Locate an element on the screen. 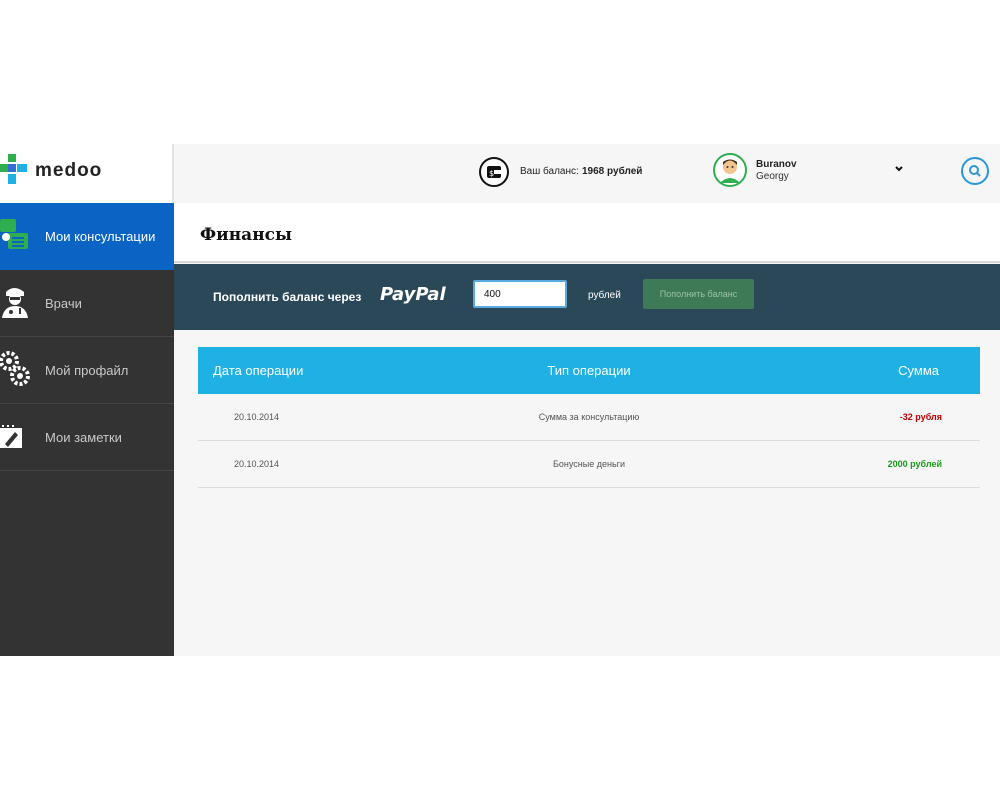 The width and height of the screenshot is (1000, 800). topup-button: Пополнить баланс is located at coordinates (698, 294).